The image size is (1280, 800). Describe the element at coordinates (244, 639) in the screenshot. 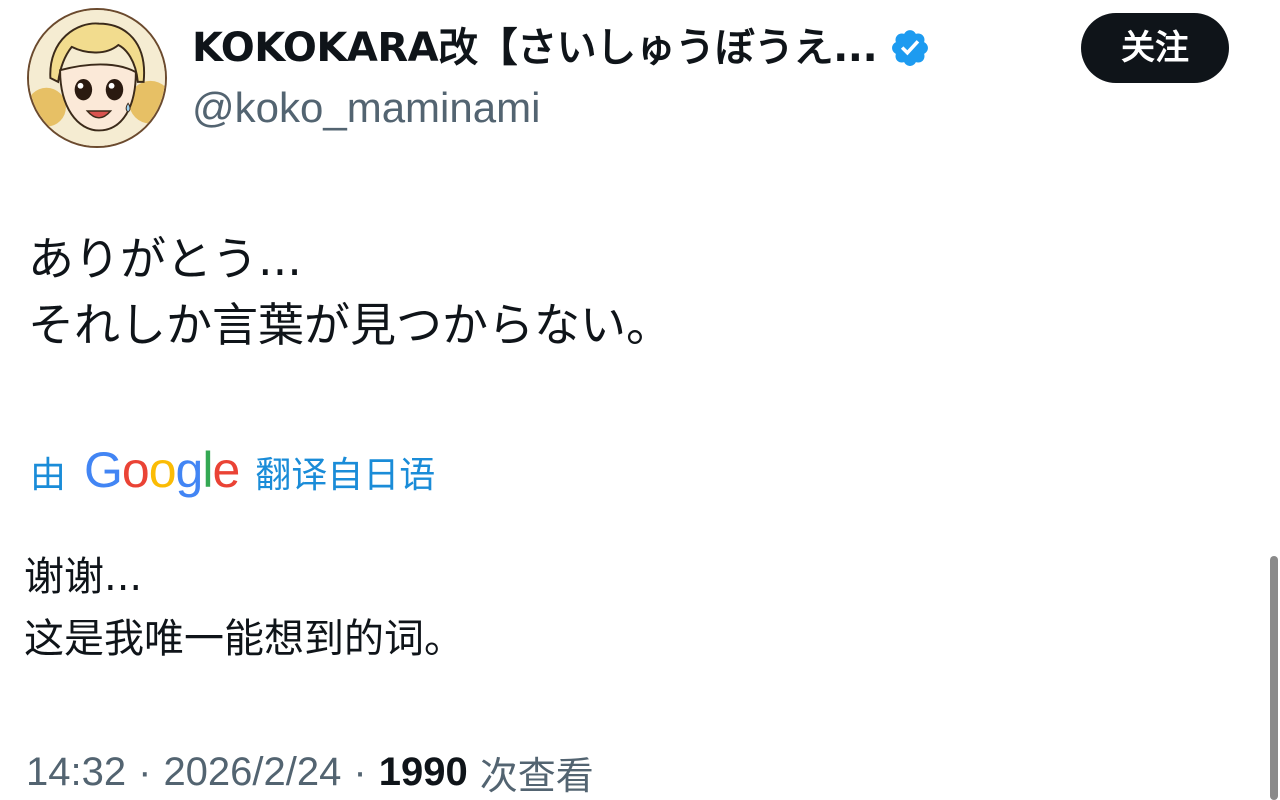

I see `translated-text-line: 这是我唯一能想到的词。` at that location.